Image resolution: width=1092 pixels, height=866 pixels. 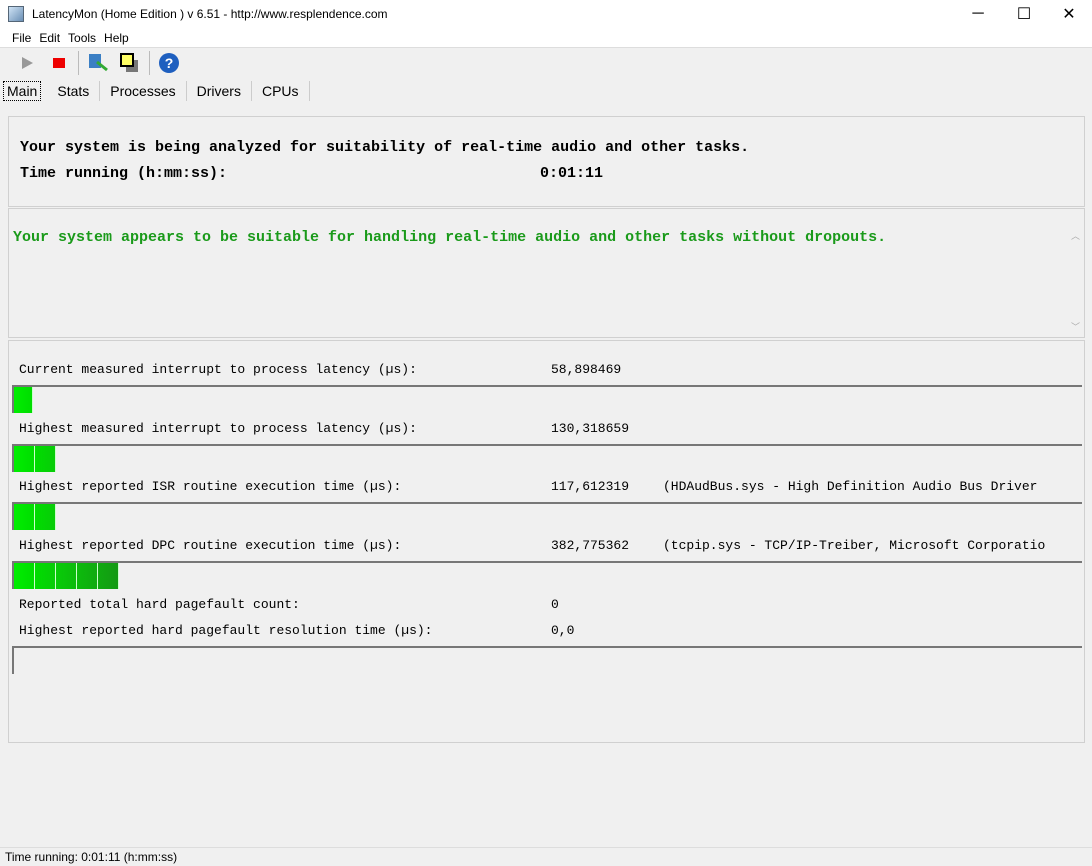 What do you see at coordinates (978, 14) in the screenshot?
I see `minimize-button: ─` at bounding box center [978, 14].